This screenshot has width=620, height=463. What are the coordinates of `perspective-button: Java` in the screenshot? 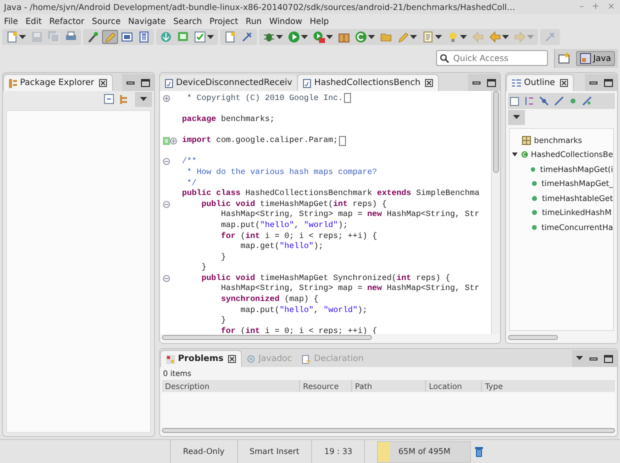 It's located at (595, 58).